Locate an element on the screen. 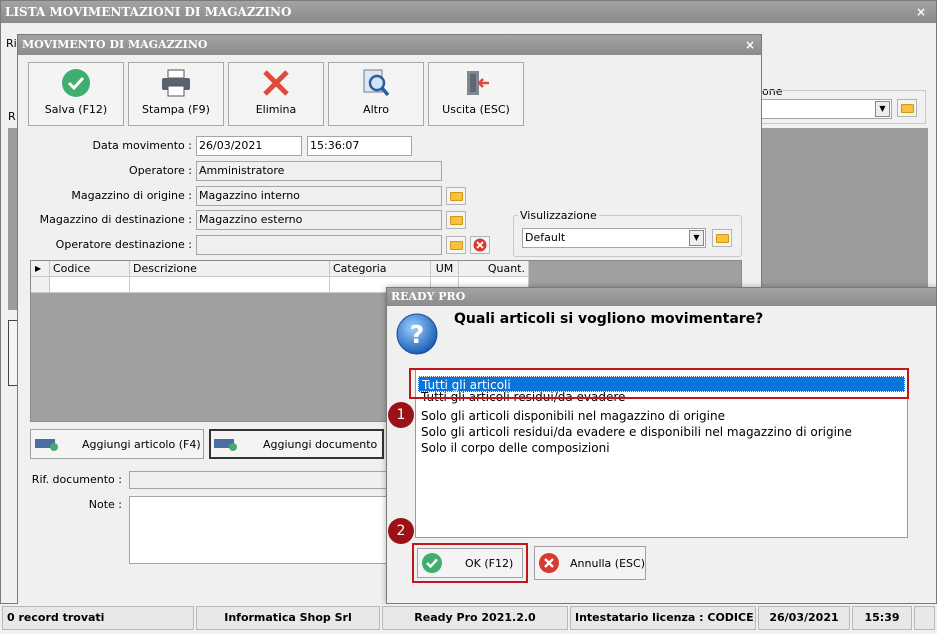 Image resolution: width=937 pixels, height=634 pixels. main-window-titlebar: LISTA MOVIMENTAZIONI DI MAGAZZINO × is located at coordinates (468, 12).